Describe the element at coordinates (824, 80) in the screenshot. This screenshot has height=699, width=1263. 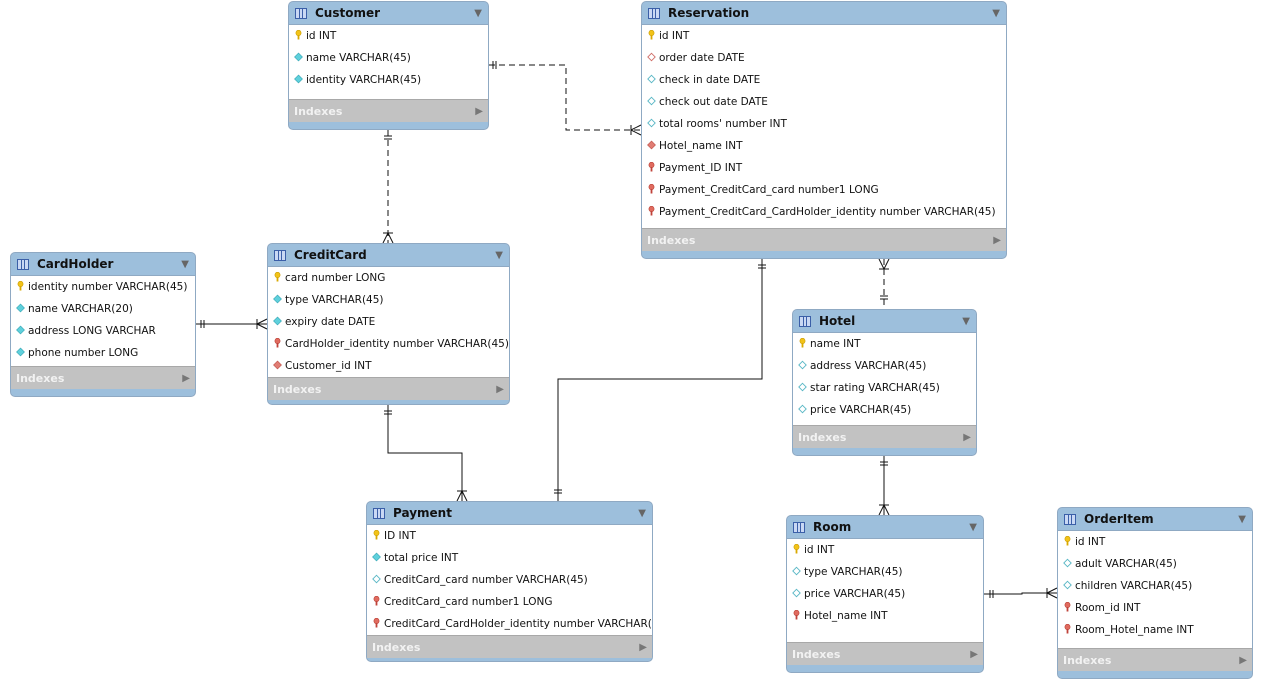
I see `column-row: check in date DATE` at that location.